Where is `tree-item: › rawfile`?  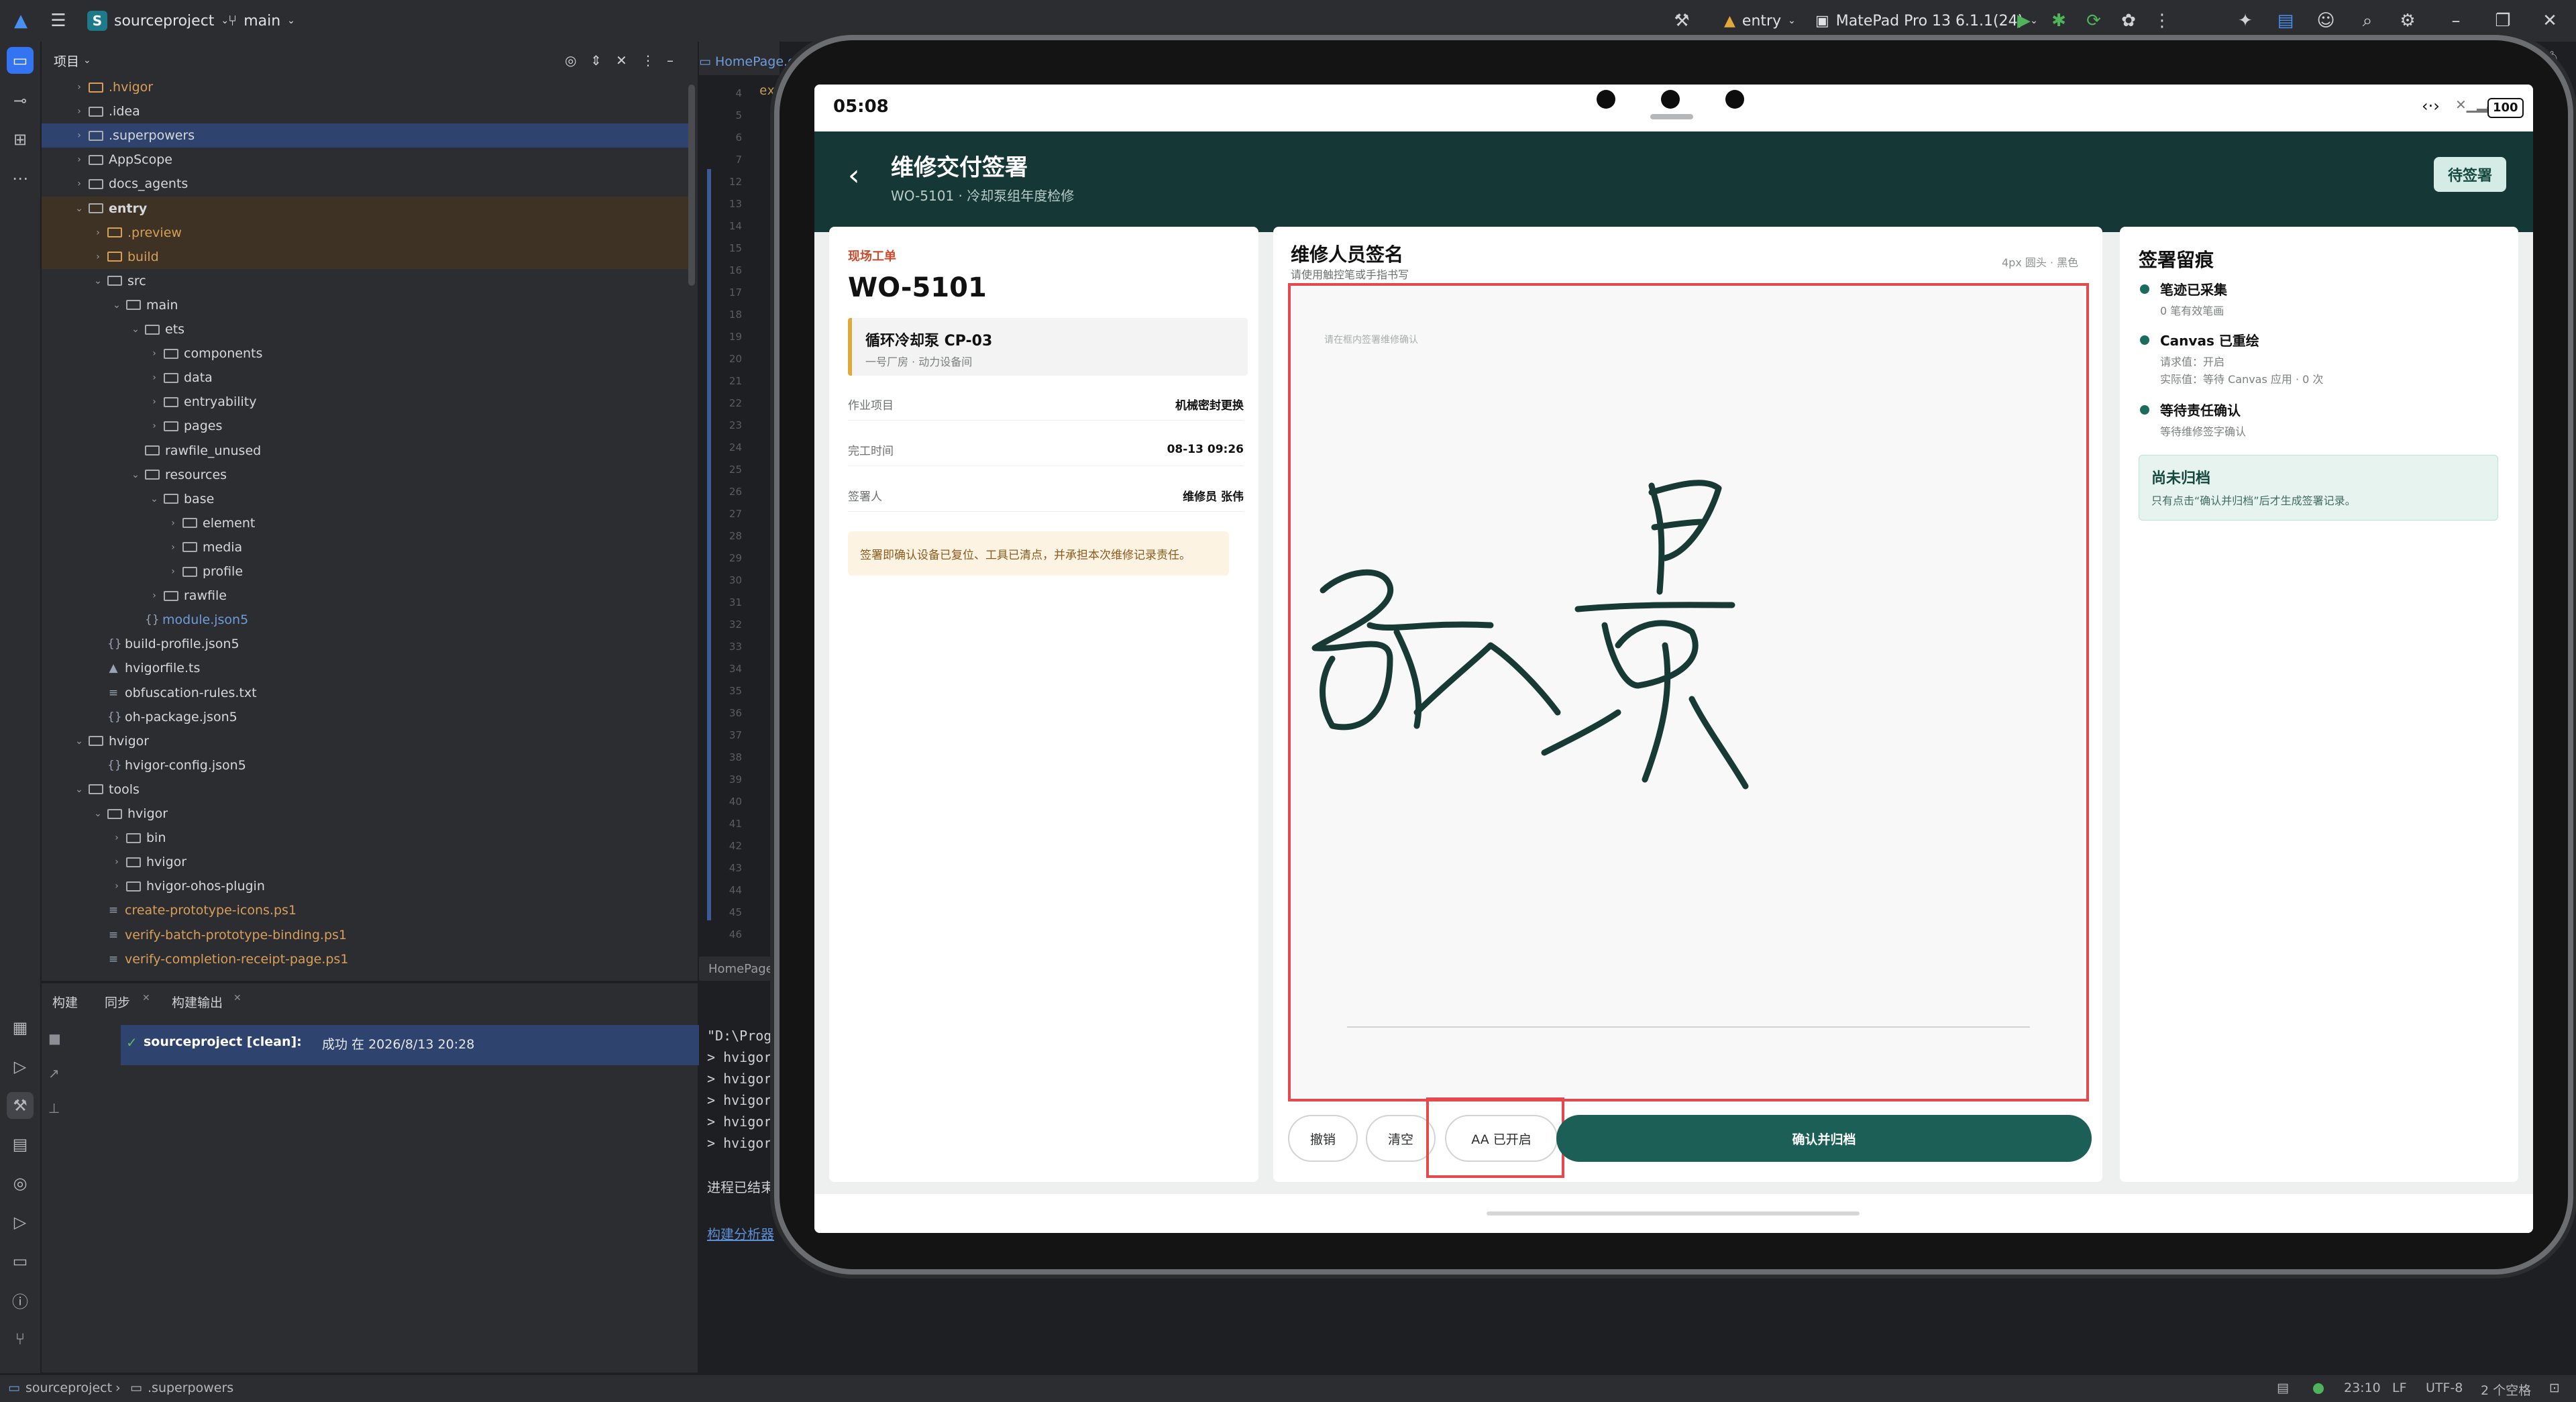 tree-item: › rawfile is located at coordinates (366, 596).